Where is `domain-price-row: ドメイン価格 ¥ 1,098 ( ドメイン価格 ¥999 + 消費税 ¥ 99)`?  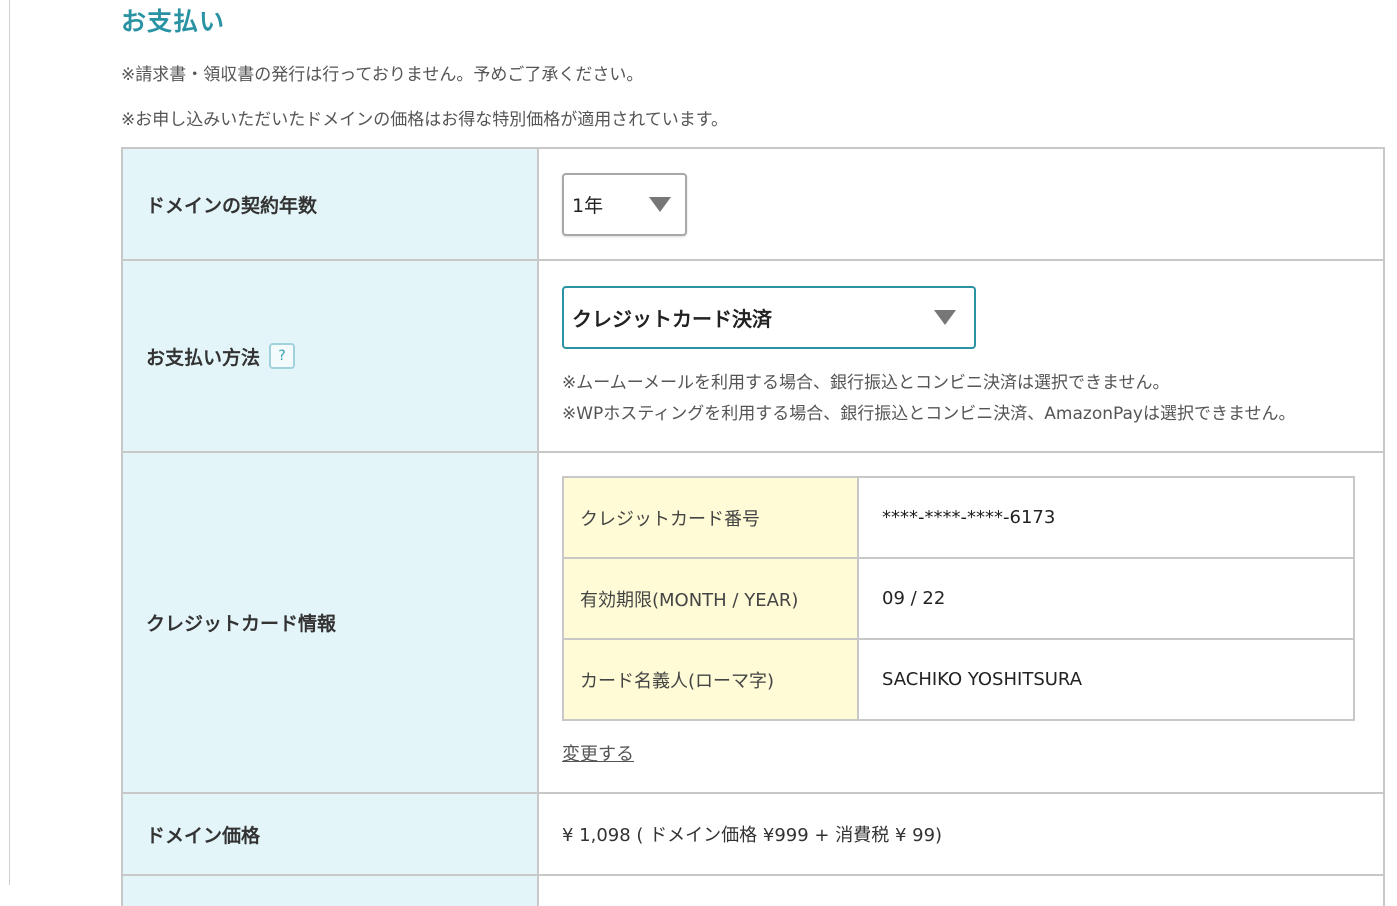
domain-price-row: ドメイン価格 ¥ 1,098 ( ドメイン価格 ¥999 + 消費税 ¥ 99) is located at coordinates (753, 835).